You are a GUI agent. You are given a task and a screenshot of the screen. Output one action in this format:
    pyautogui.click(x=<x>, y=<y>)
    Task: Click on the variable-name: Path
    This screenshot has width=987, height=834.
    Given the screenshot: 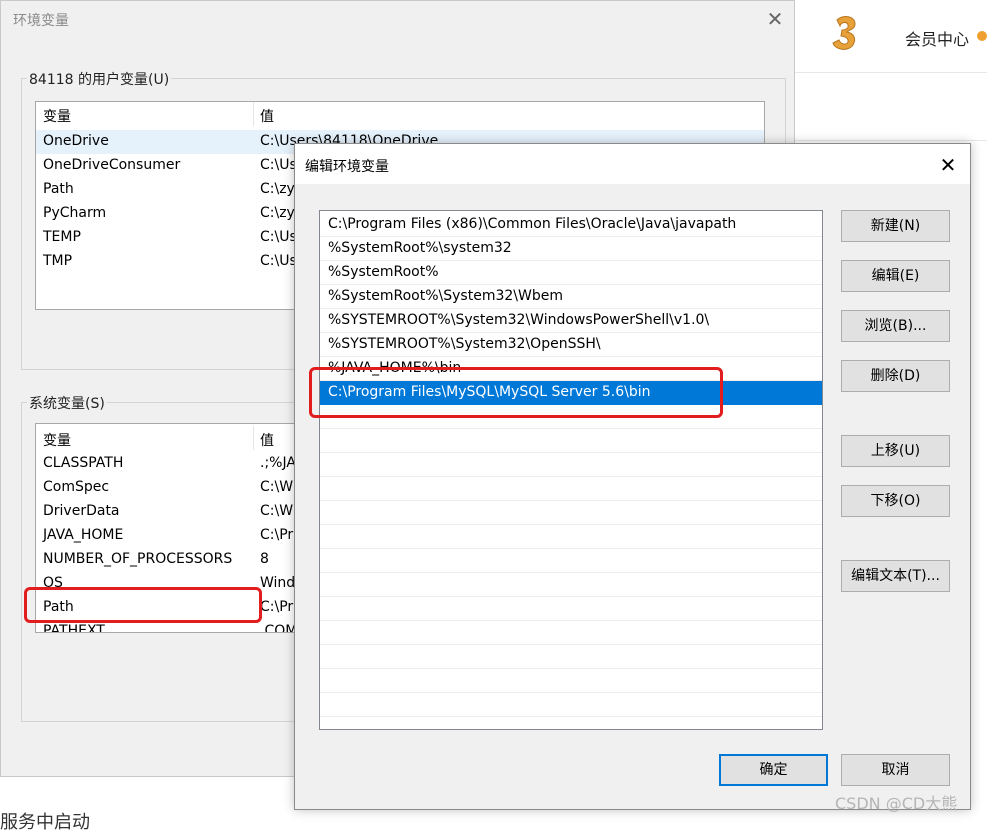 What is the action you would take?
    pyautogui.click(x=58, y=189)
    